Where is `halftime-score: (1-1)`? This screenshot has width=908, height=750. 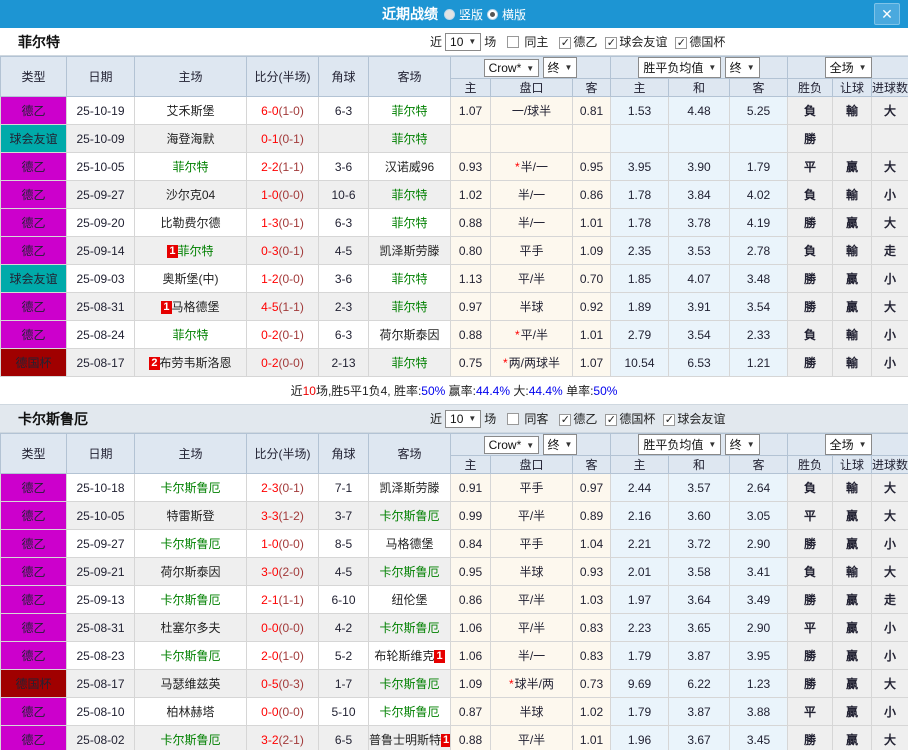
halftime-score: (1-1) is located at coordinates (291, 599).